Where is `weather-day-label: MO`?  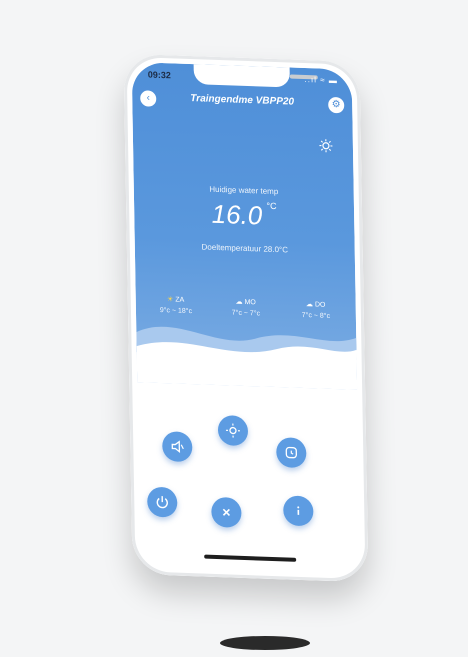 weather-day-label: MO is located at coordinates (250, 302).